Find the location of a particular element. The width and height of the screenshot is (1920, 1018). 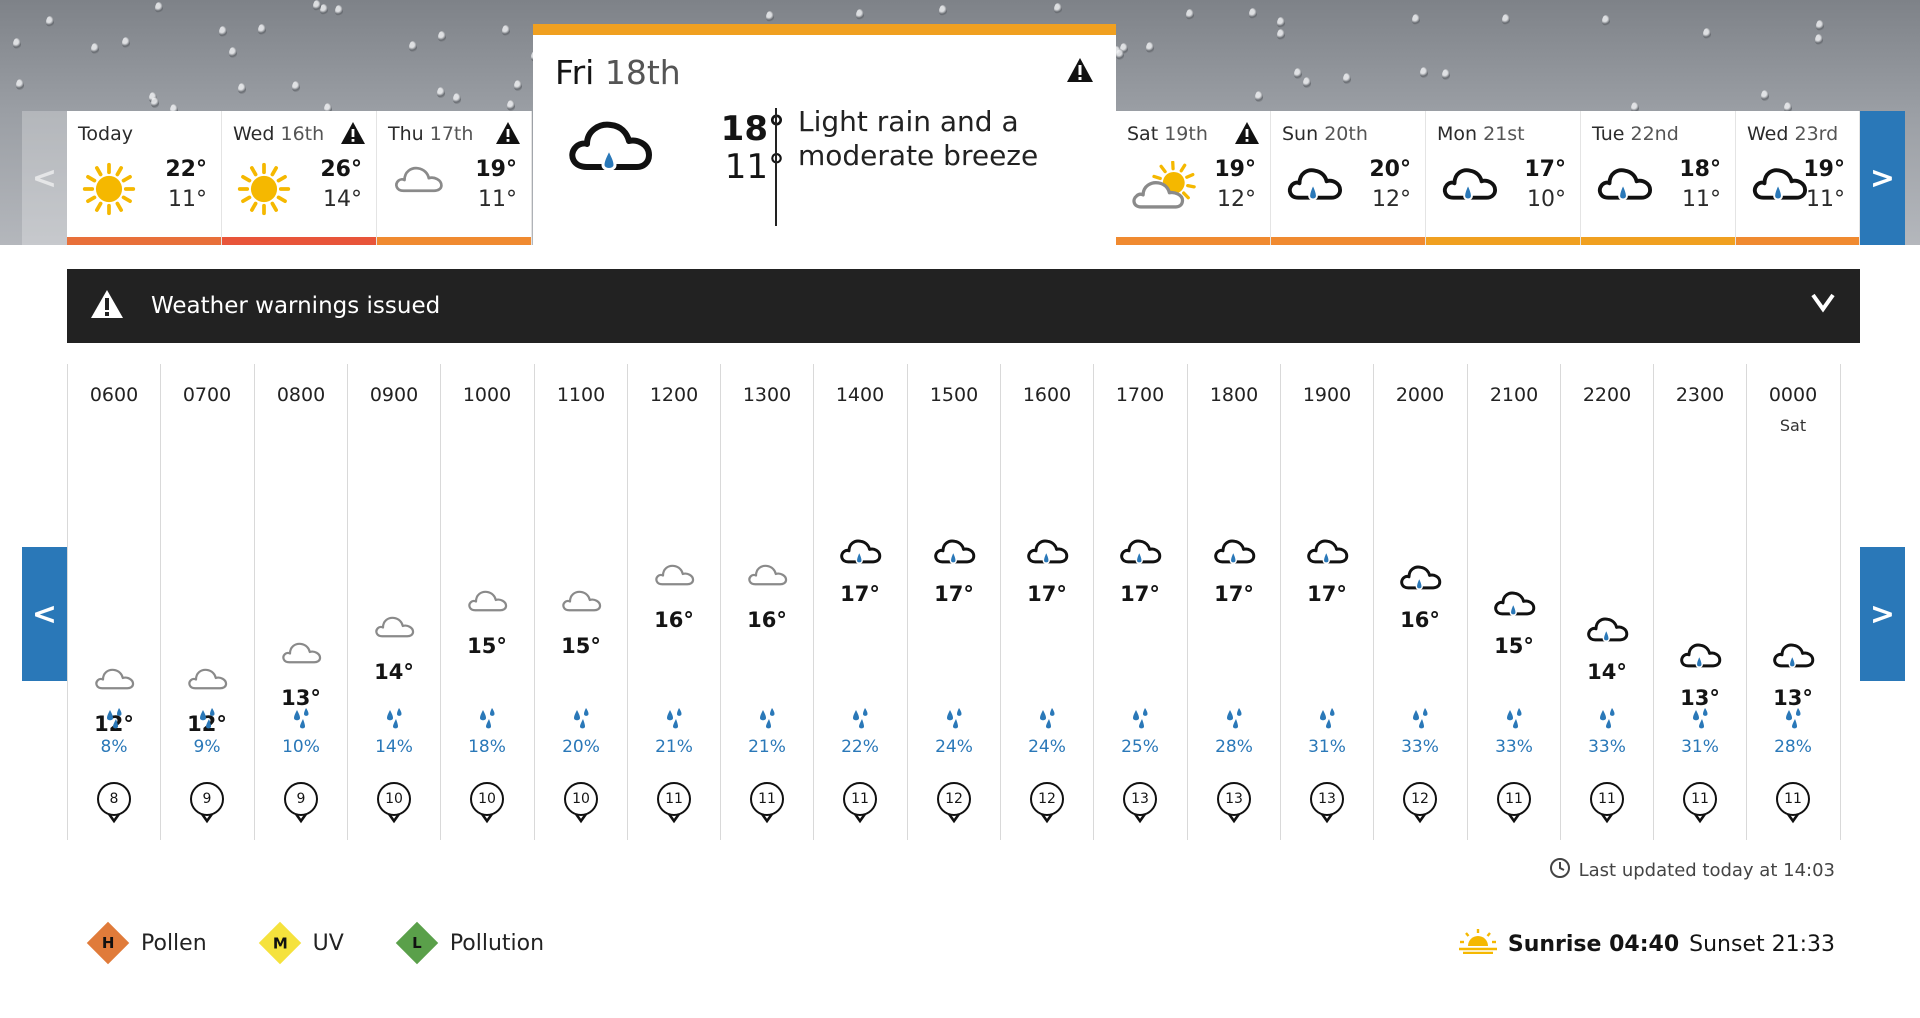

hourly-prev-button: < is located at coordinates (44, 614).